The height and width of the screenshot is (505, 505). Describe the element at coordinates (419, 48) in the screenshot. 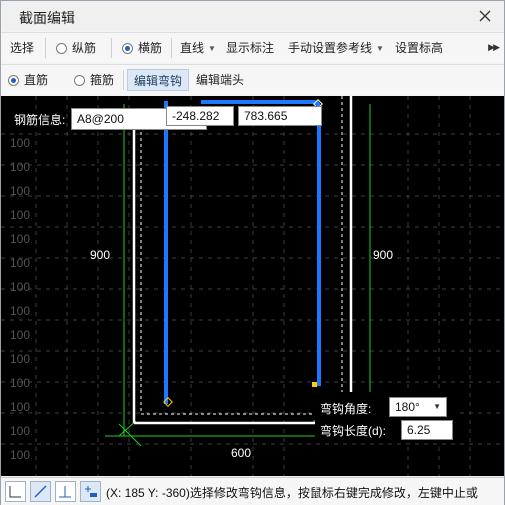

I see `set-elevation-button: 设置标高` at that location.